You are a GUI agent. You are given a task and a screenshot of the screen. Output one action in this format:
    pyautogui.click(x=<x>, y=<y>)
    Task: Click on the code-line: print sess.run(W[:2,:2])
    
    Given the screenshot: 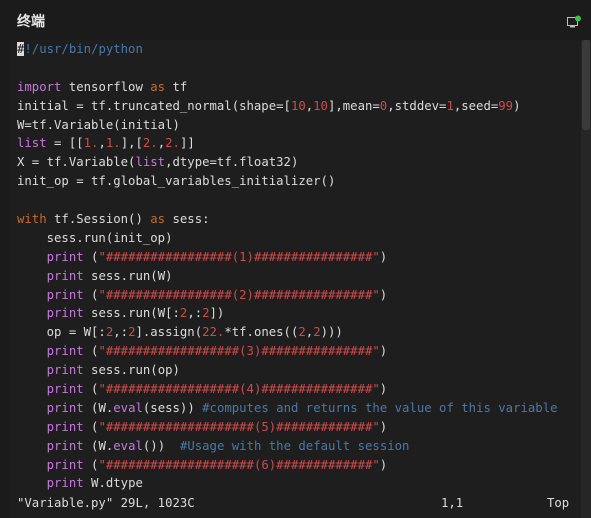 What is the action you would take?
    pyautogui.click(x=299, y=315)
    